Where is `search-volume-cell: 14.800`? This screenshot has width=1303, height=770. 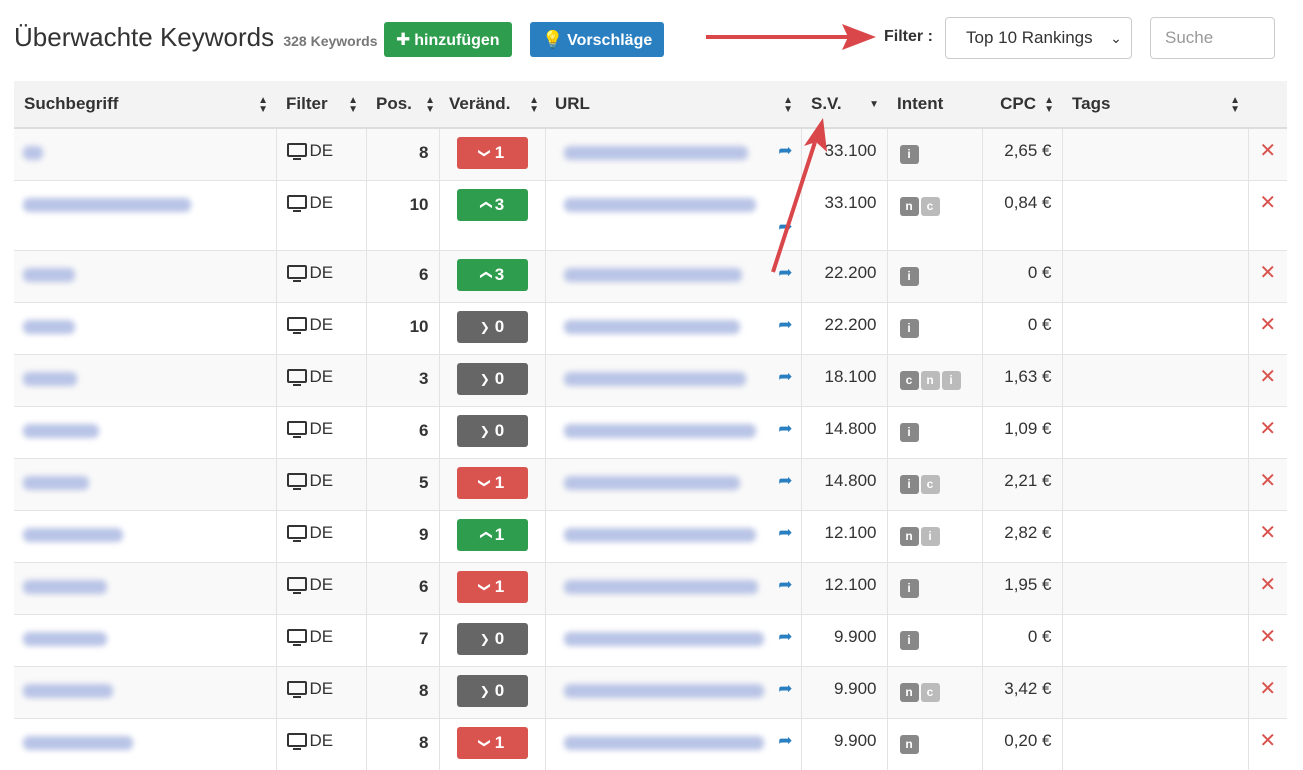
search-volume-cell: 14.800 is located at coordinates (843, 431).